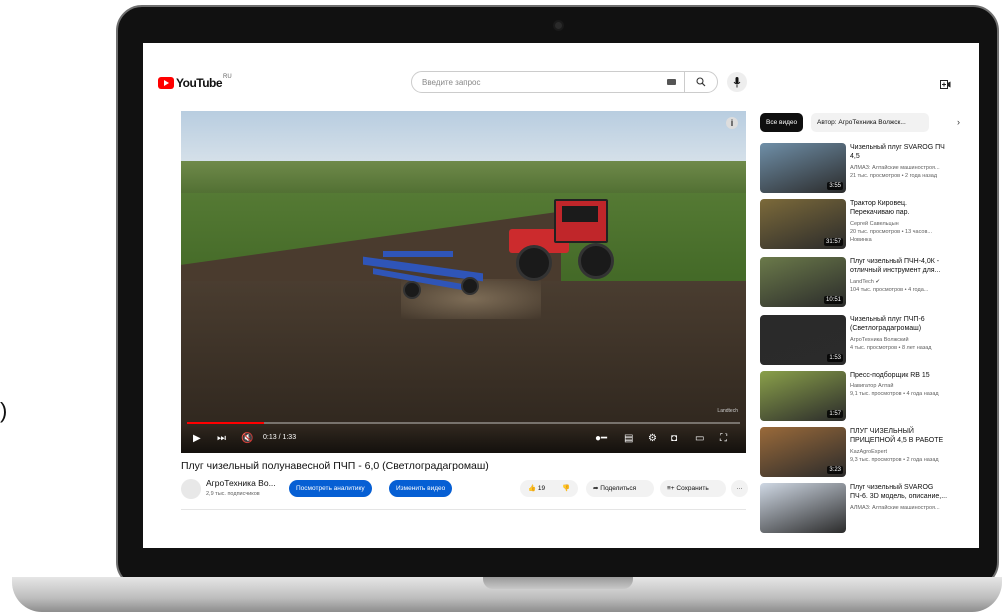 Image resolution: width=1007 pixels, height=612 pixels. I want to click on duration-badge: 31:57, so click(833, 242).